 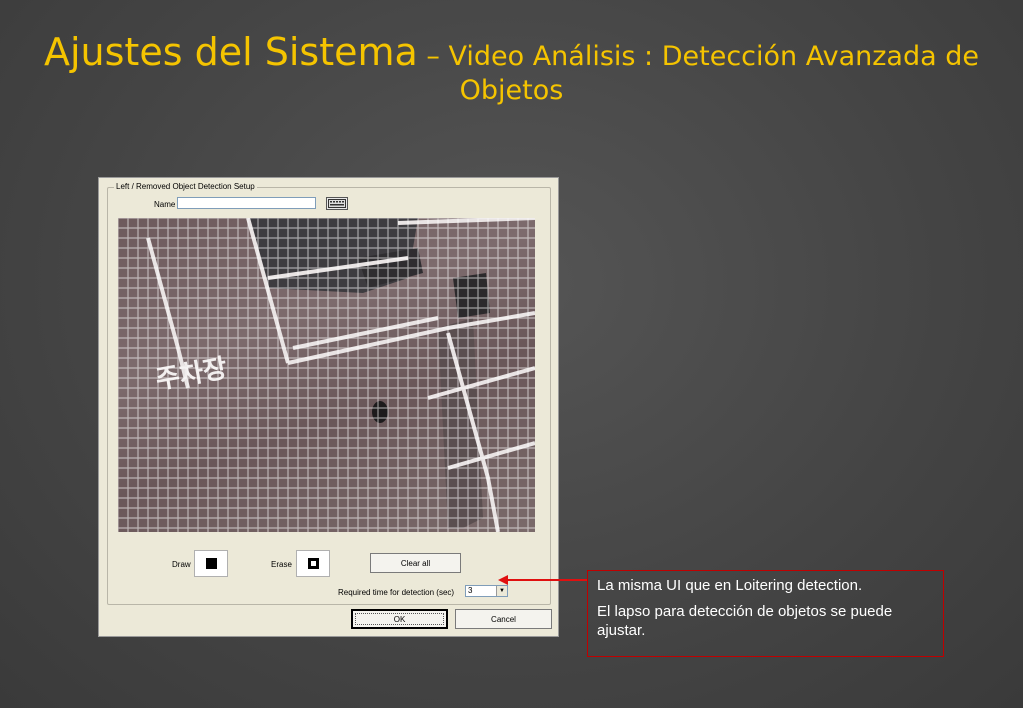 I want to click on name-label: Name, so click(x=165, y=204).